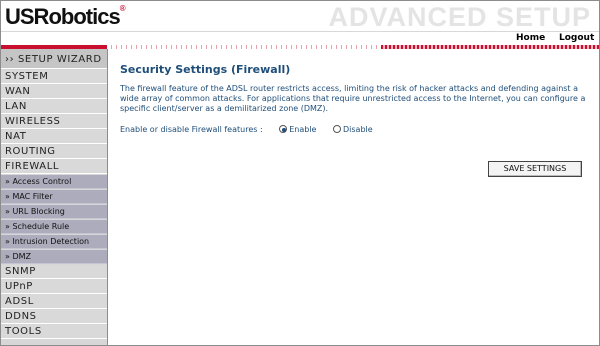 This screenshot has height=346, width=600. Describe the element at coordinates (54, 137) in the screenshot. I see `sidebar-item-nat: NAT` at that location.